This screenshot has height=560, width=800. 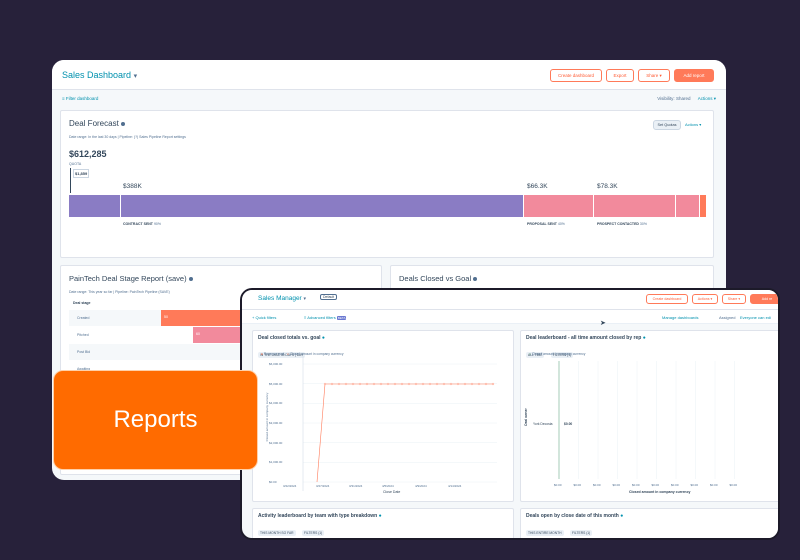 What do you see at coordinates (667, 299) in the screenshot?
I see `front-create-dashboard-button: Create dashboard` at bounding box center [667, 299].